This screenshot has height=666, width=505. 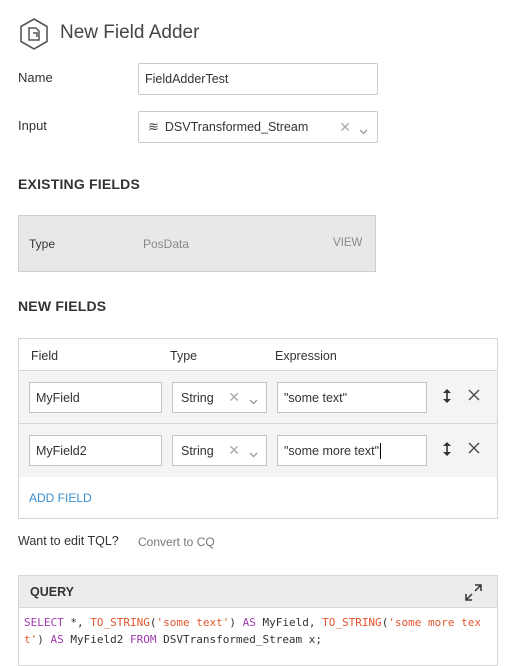 I want to click on query-token: DSVTransformed_Stream x;, so click(x=239, y=639).